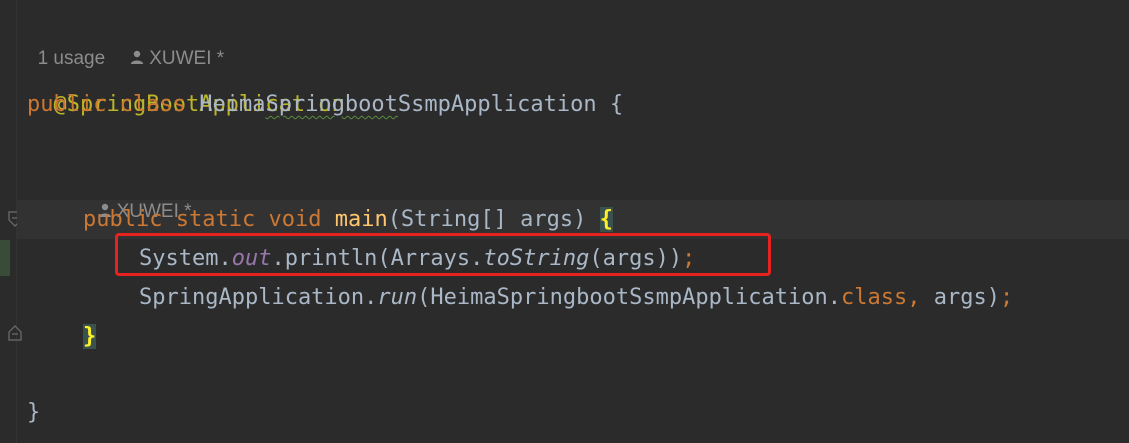 The width and height of the screenshot is (1129, 443). I want to click on class-code-lens: 1 usage XUWEI *, so click(126, 41).